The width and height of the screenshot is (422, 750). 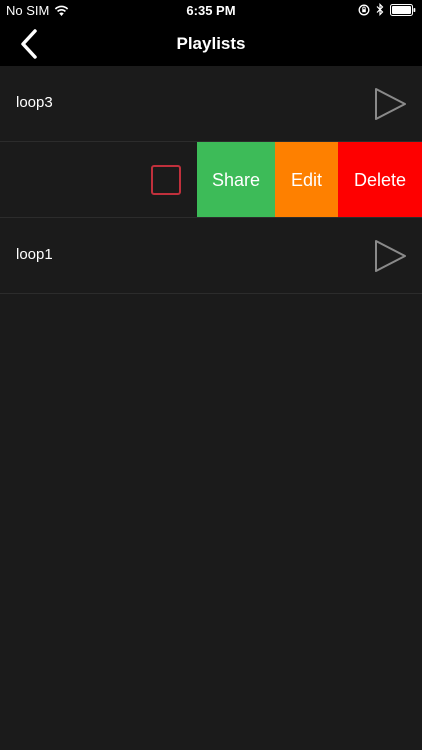 What do you see at coordinates (380, 9) in the screenshot?
I see `bluetooth-icon` at bounding box center [380, 9].